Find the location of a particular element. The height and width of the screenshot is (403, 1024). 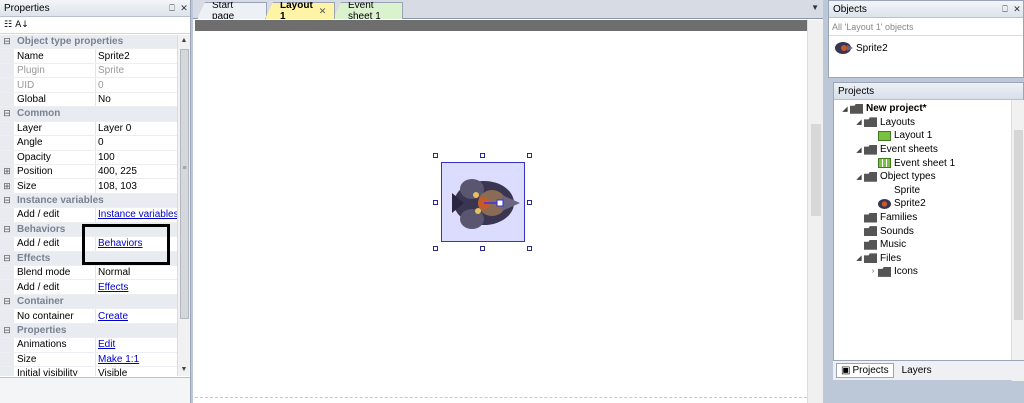

tab-event-sheet-1: Event sheet 1 is located at coordinates (368, 10).